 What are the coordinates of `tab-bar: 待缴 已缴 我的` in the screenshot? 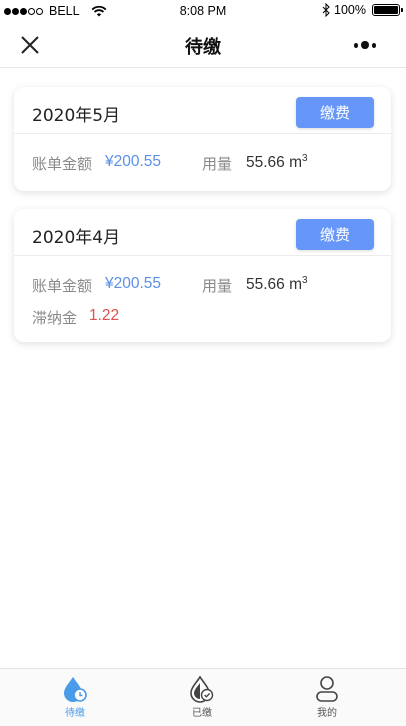 It's located at (203, 697).